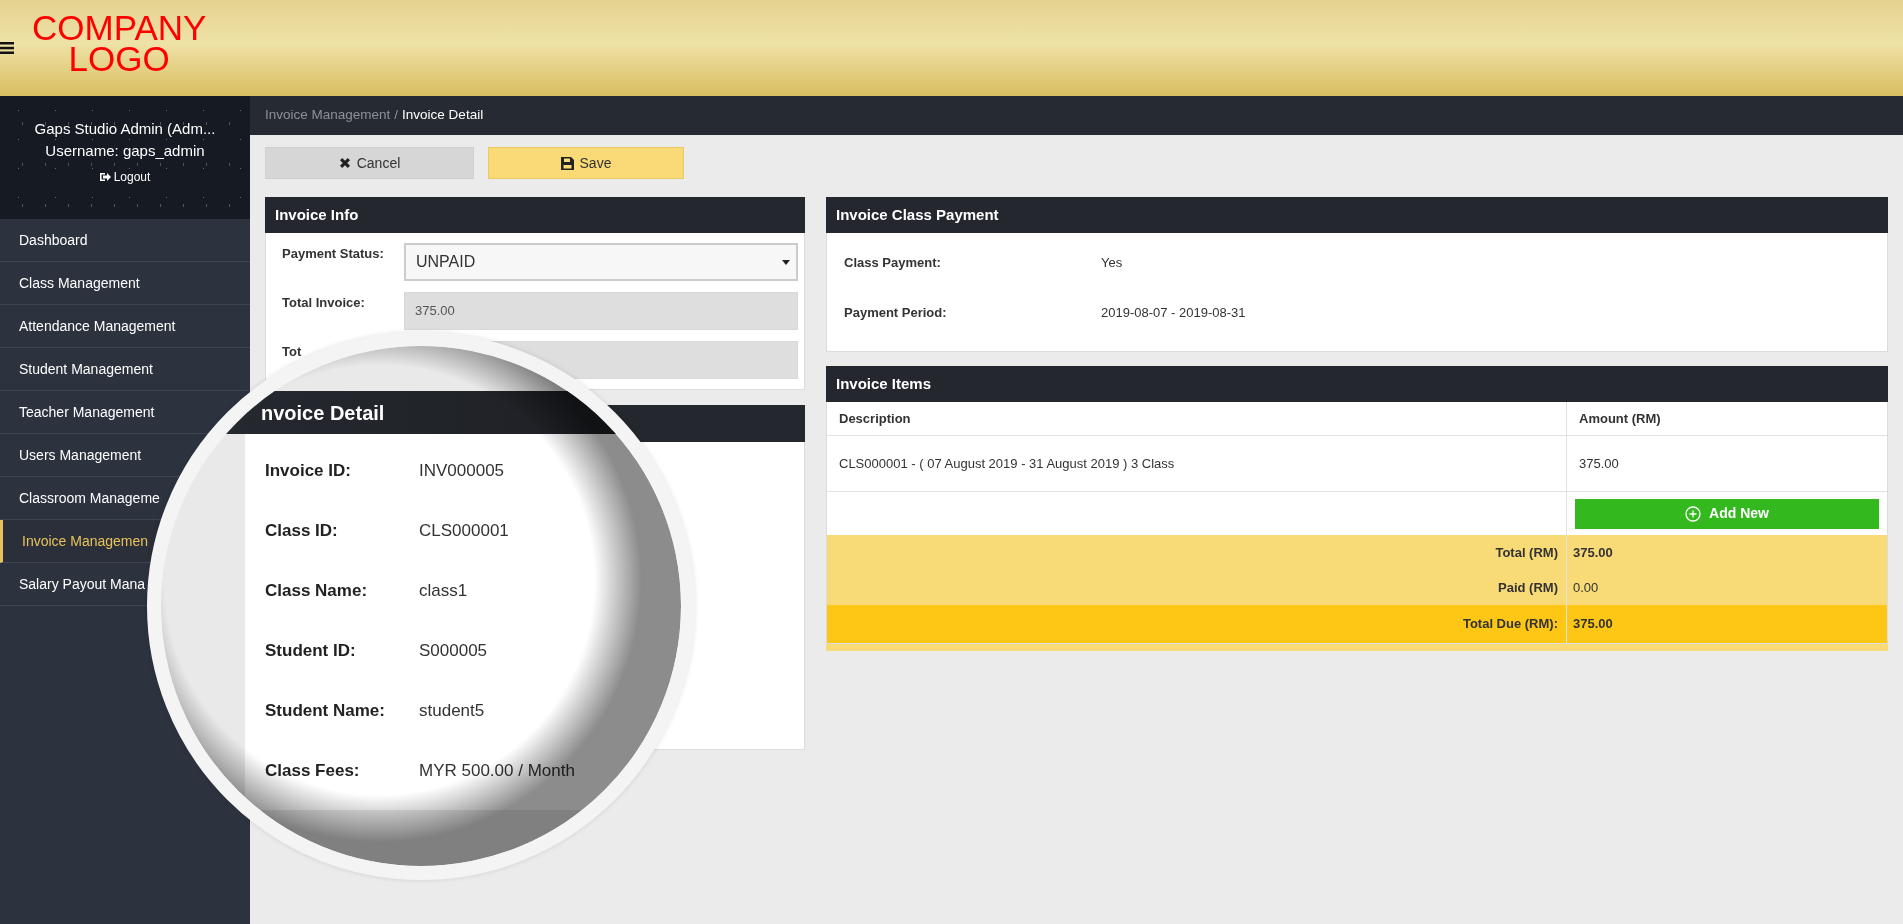  Describe the element at coordinates (1727, 587) in the screenshot. I see `summary-value: 0.00` at that location.